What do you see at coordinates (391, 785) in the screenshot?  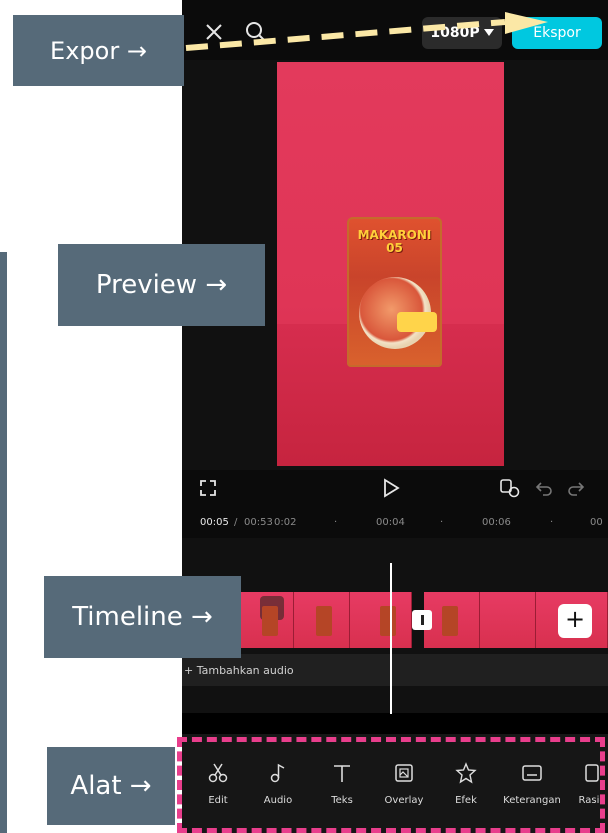 I see `toolbar-highlight-box` at bounding box center [391, 785].